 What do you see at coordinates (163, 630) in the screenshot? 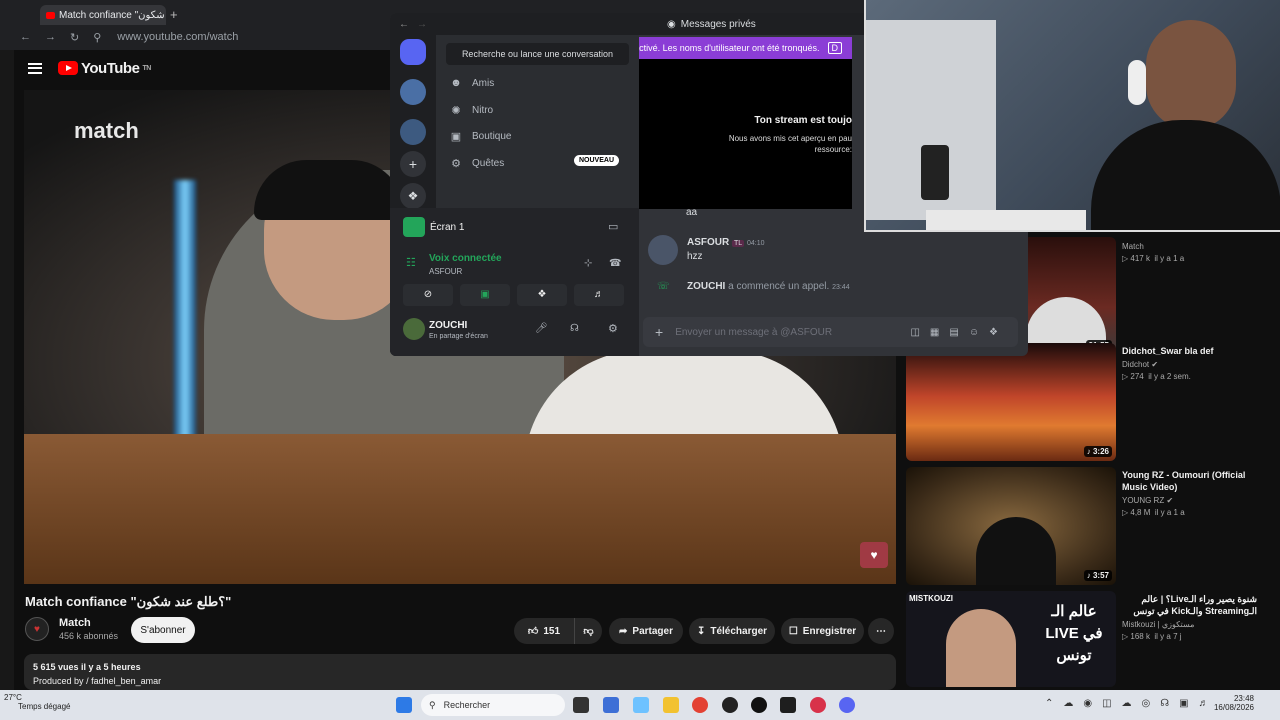
I see `subscribe-button: S'abonner` at bounding box center [163, 630].